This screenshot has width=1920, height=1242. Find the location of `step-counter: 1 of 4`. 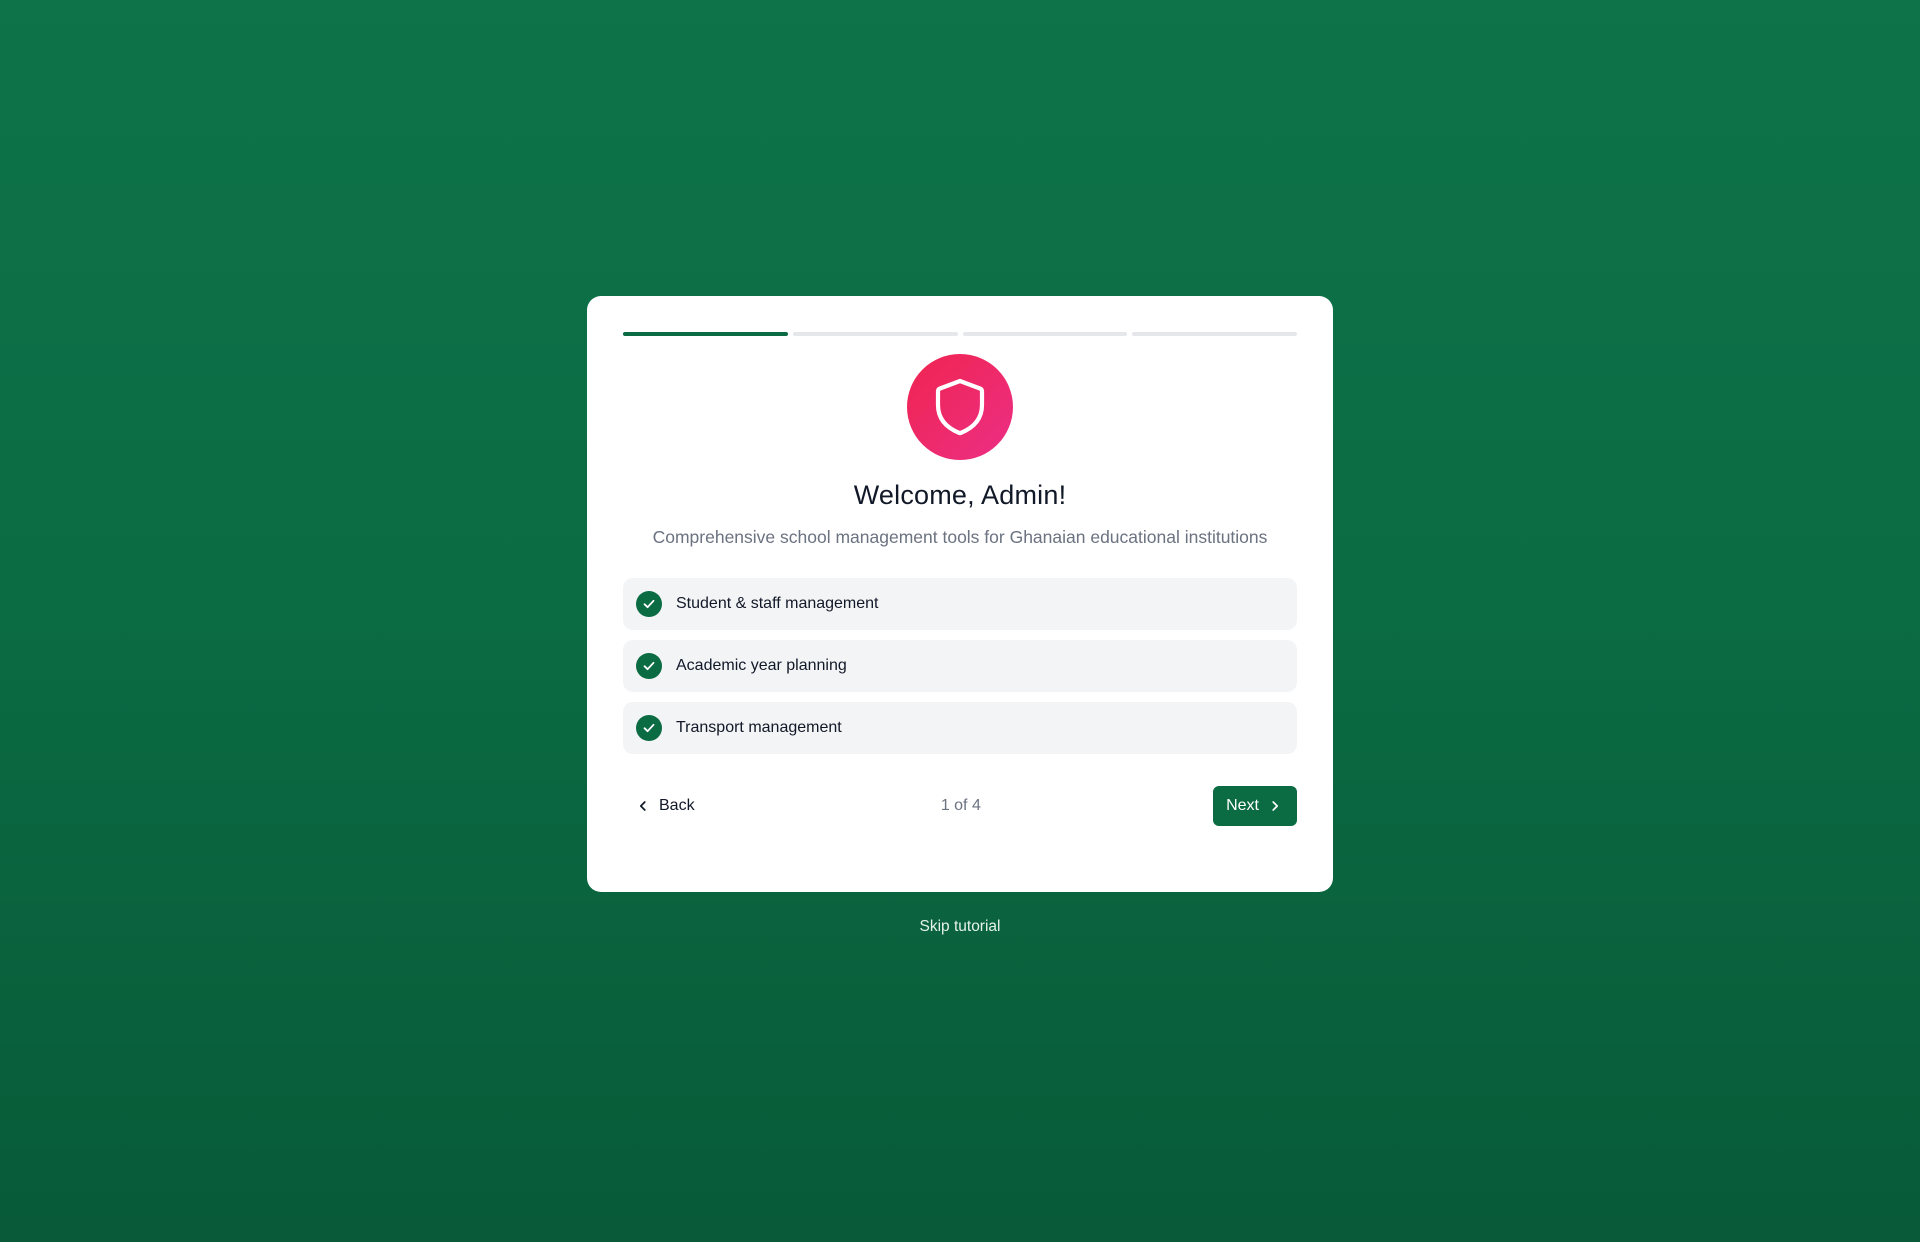

step-counter: 1 of 4 is located at coordinates (960, 805).